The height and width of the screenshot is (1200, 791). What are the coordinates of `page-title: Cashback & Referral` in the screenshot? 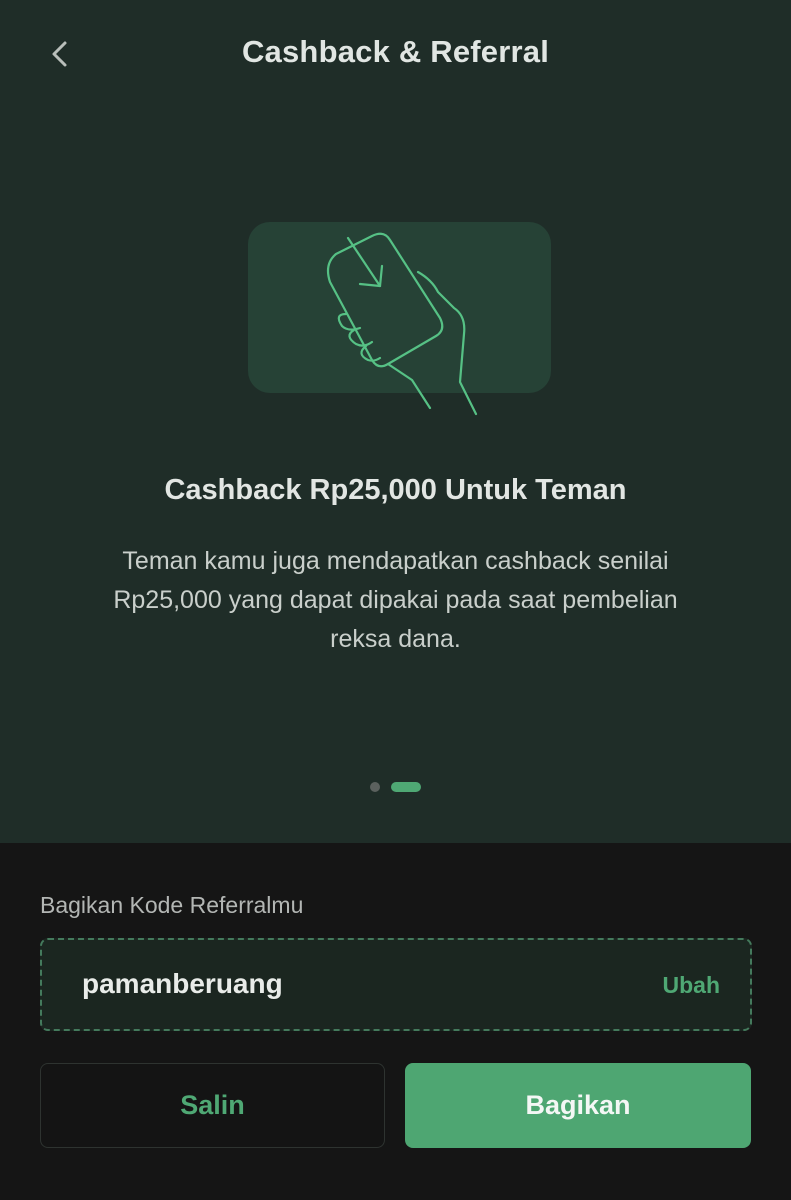 It's located at (395, 51).